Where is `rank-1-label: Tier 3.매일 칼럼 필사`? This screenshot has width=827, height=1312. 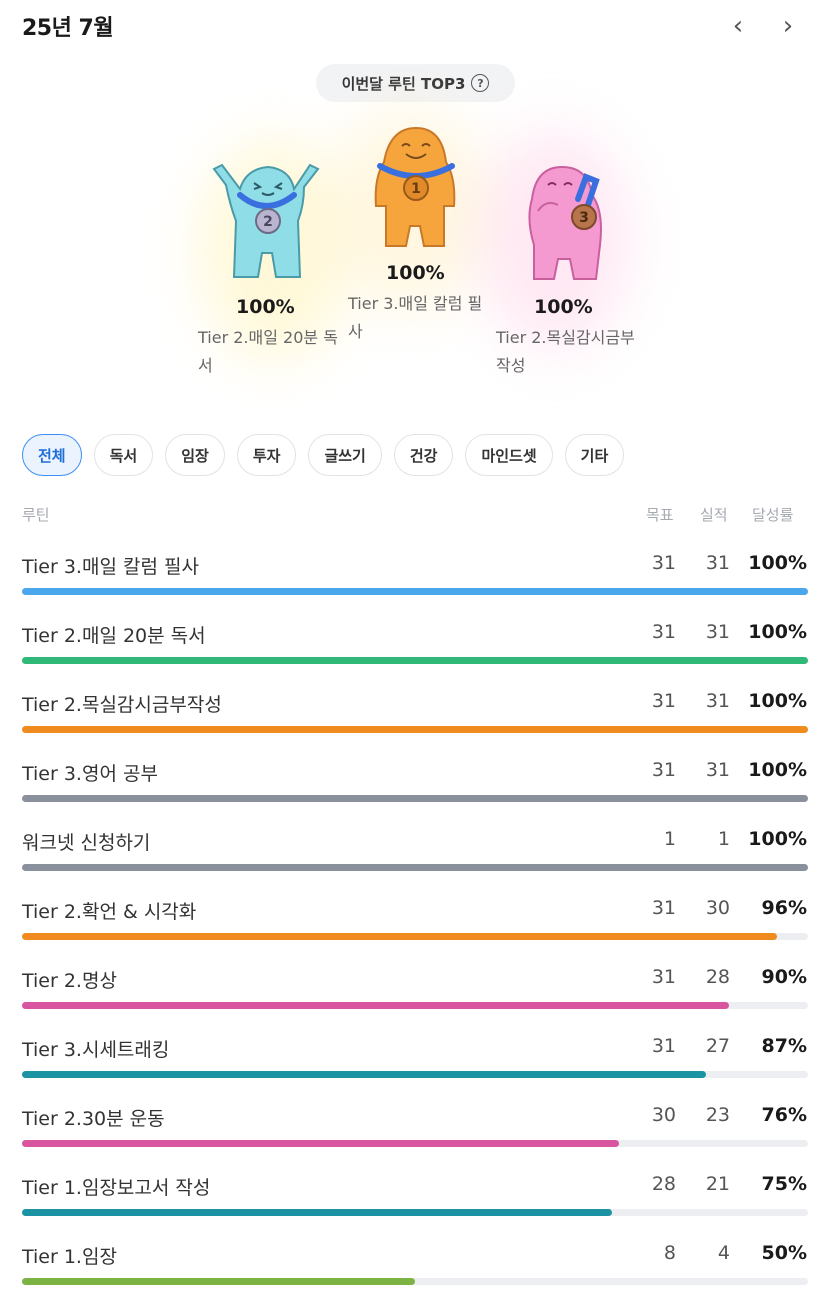 rank-1-label: Tier 3.매일 칼럼 필사 is located at coordinates (415, 317).